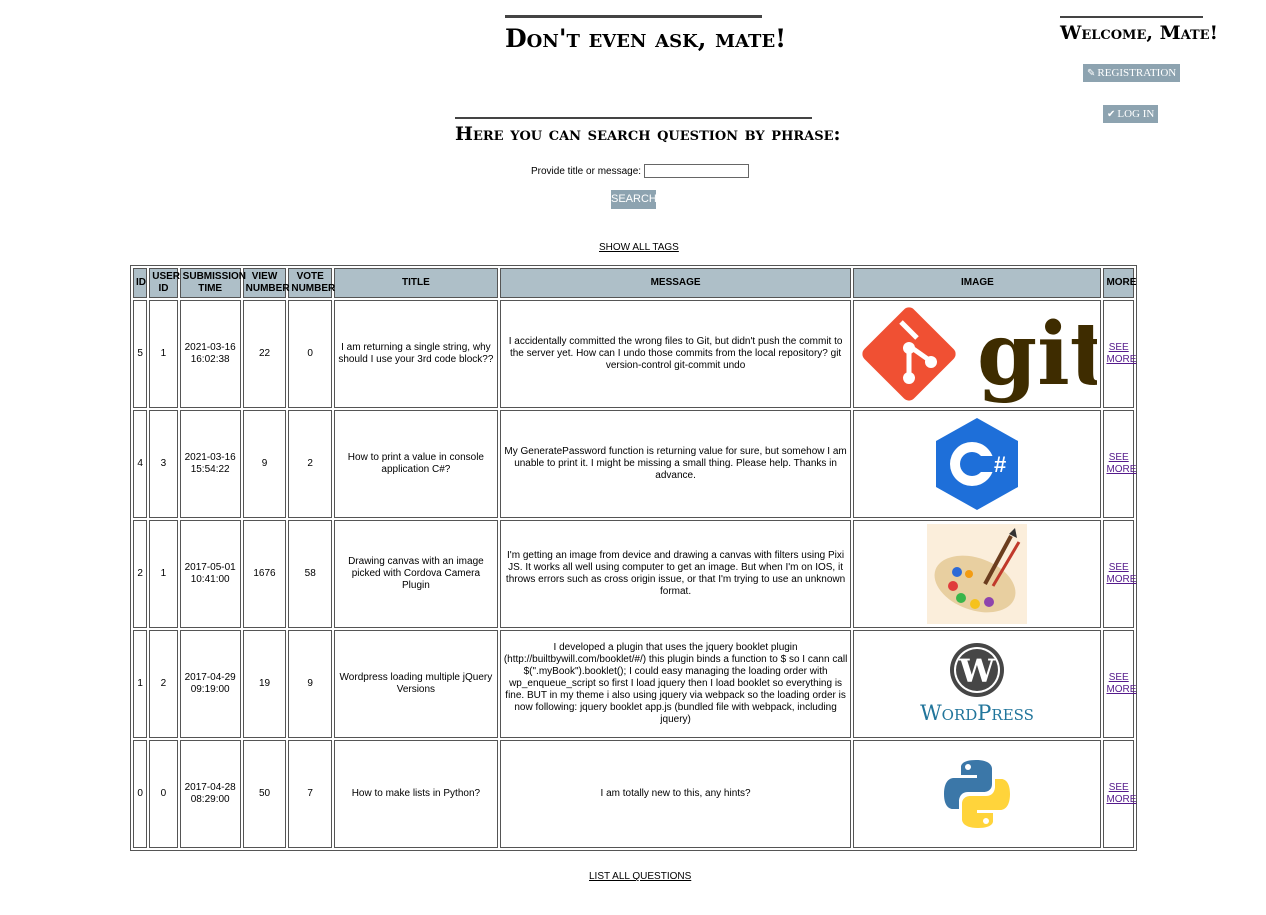 The height and width of the screenshot is (915, 1266). What do you see at coordinates (310, 354) in the screenshot?
I see `cell-vote-number: 0` at bounding box center [310, 354].